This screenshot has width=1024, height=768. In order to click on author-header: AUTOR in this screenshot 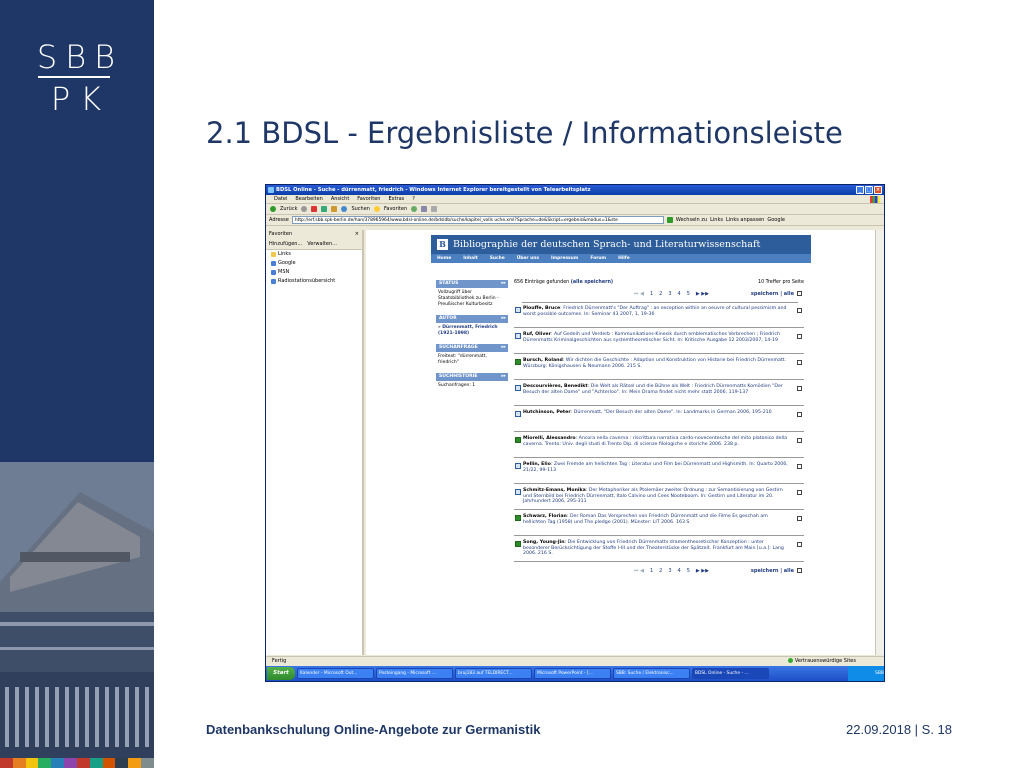, I will do `click(472, 319)`.